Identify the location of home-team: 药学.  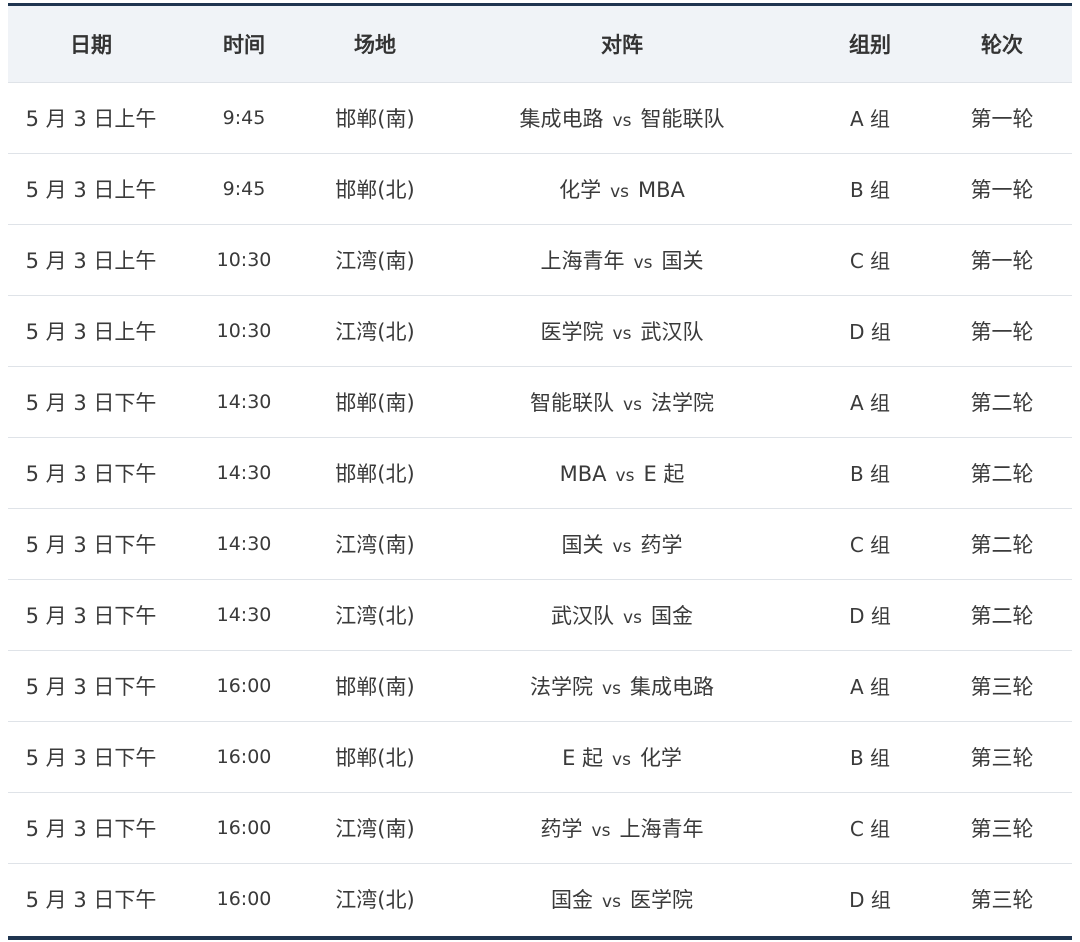
(561, 828).